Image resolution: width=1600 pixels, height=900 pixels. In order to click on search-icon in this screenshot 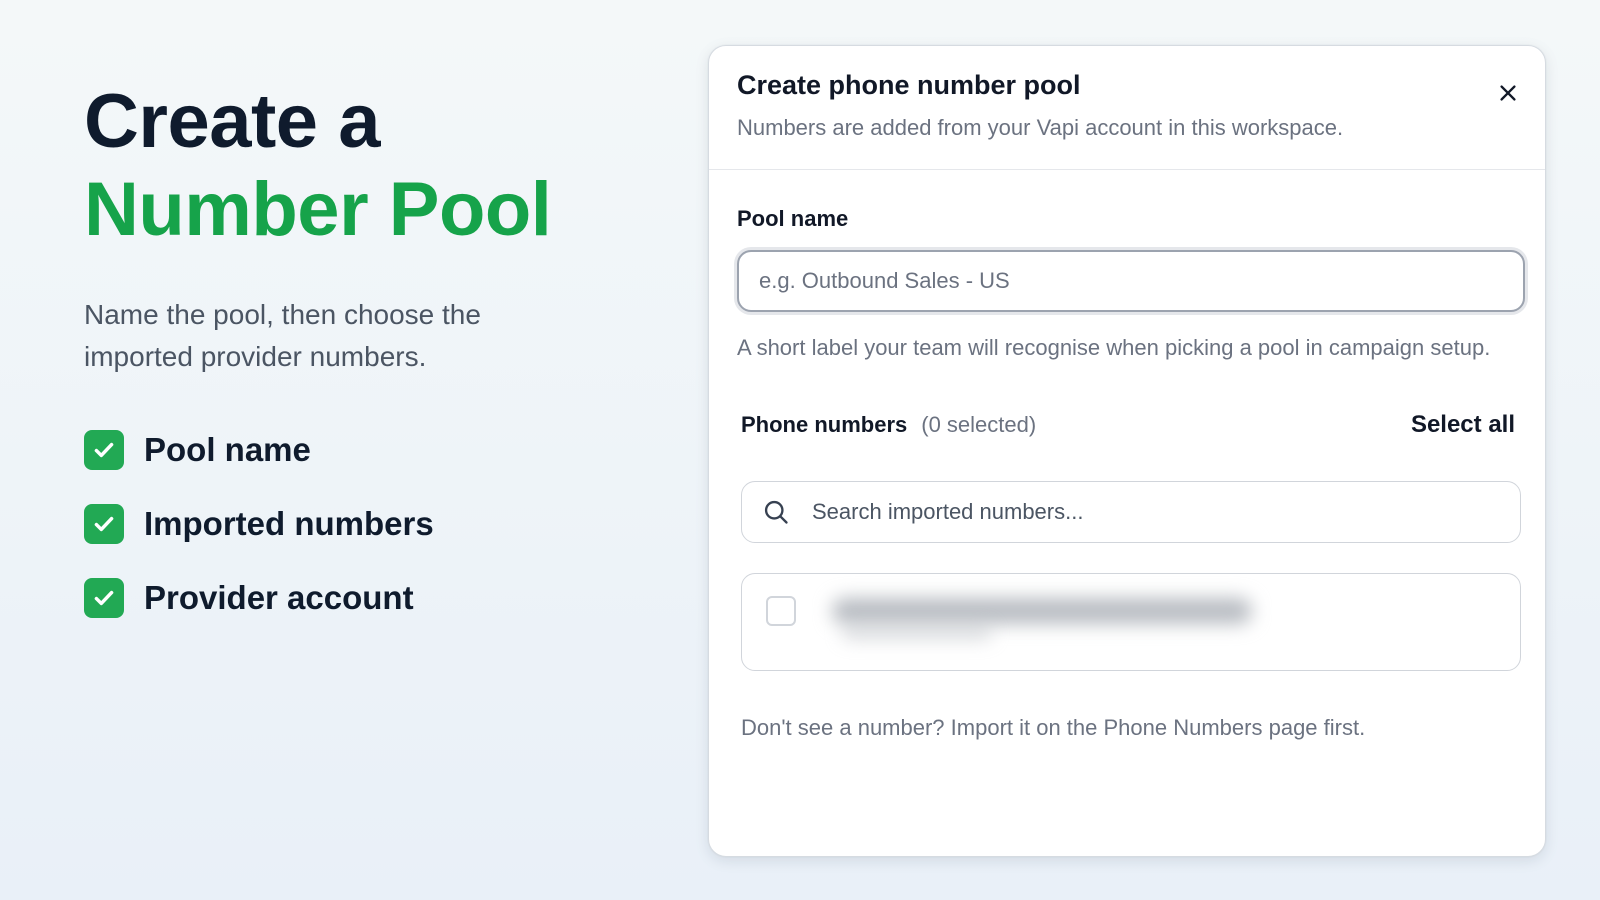, I will do `click(776, 512)`.